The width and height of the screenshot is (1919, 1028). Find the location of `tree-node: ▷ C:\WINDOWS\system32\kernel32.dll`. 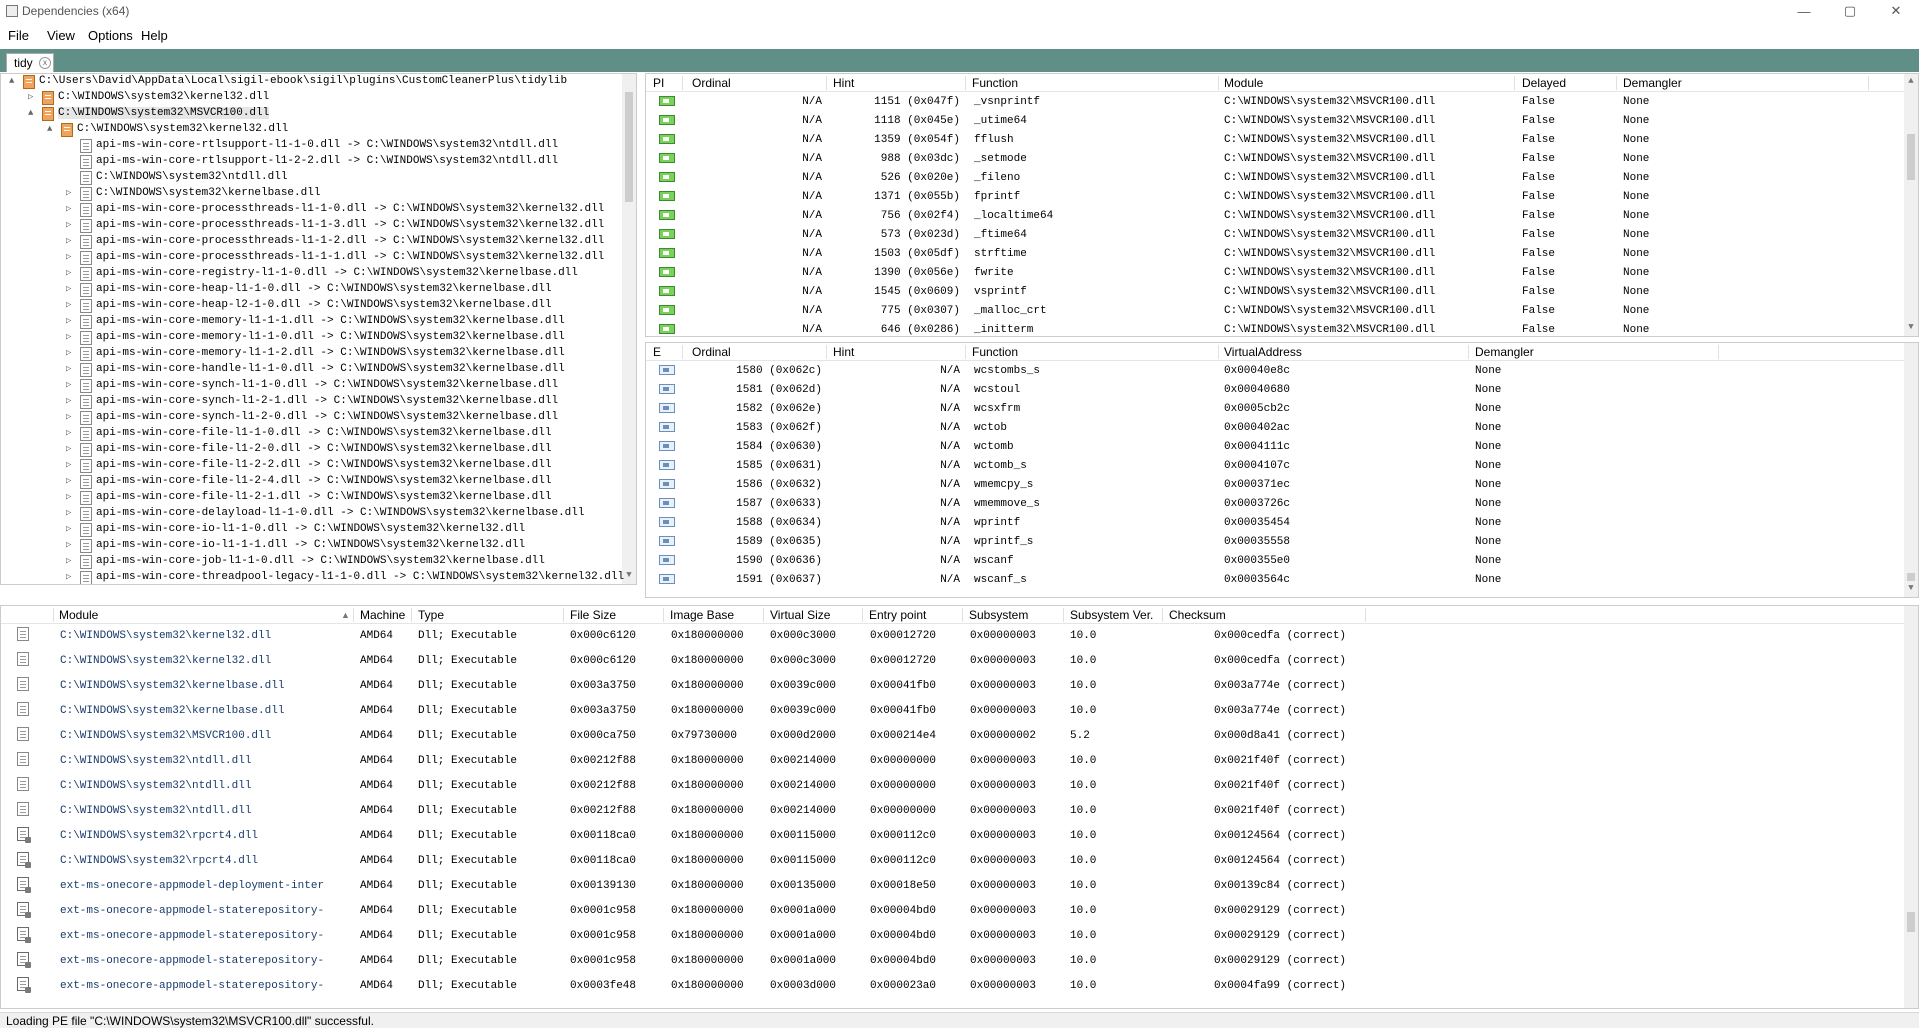

tree-node: ▷ C:\WINDOWS\system32\kernel32.dll is located at coordinates (311, 98).